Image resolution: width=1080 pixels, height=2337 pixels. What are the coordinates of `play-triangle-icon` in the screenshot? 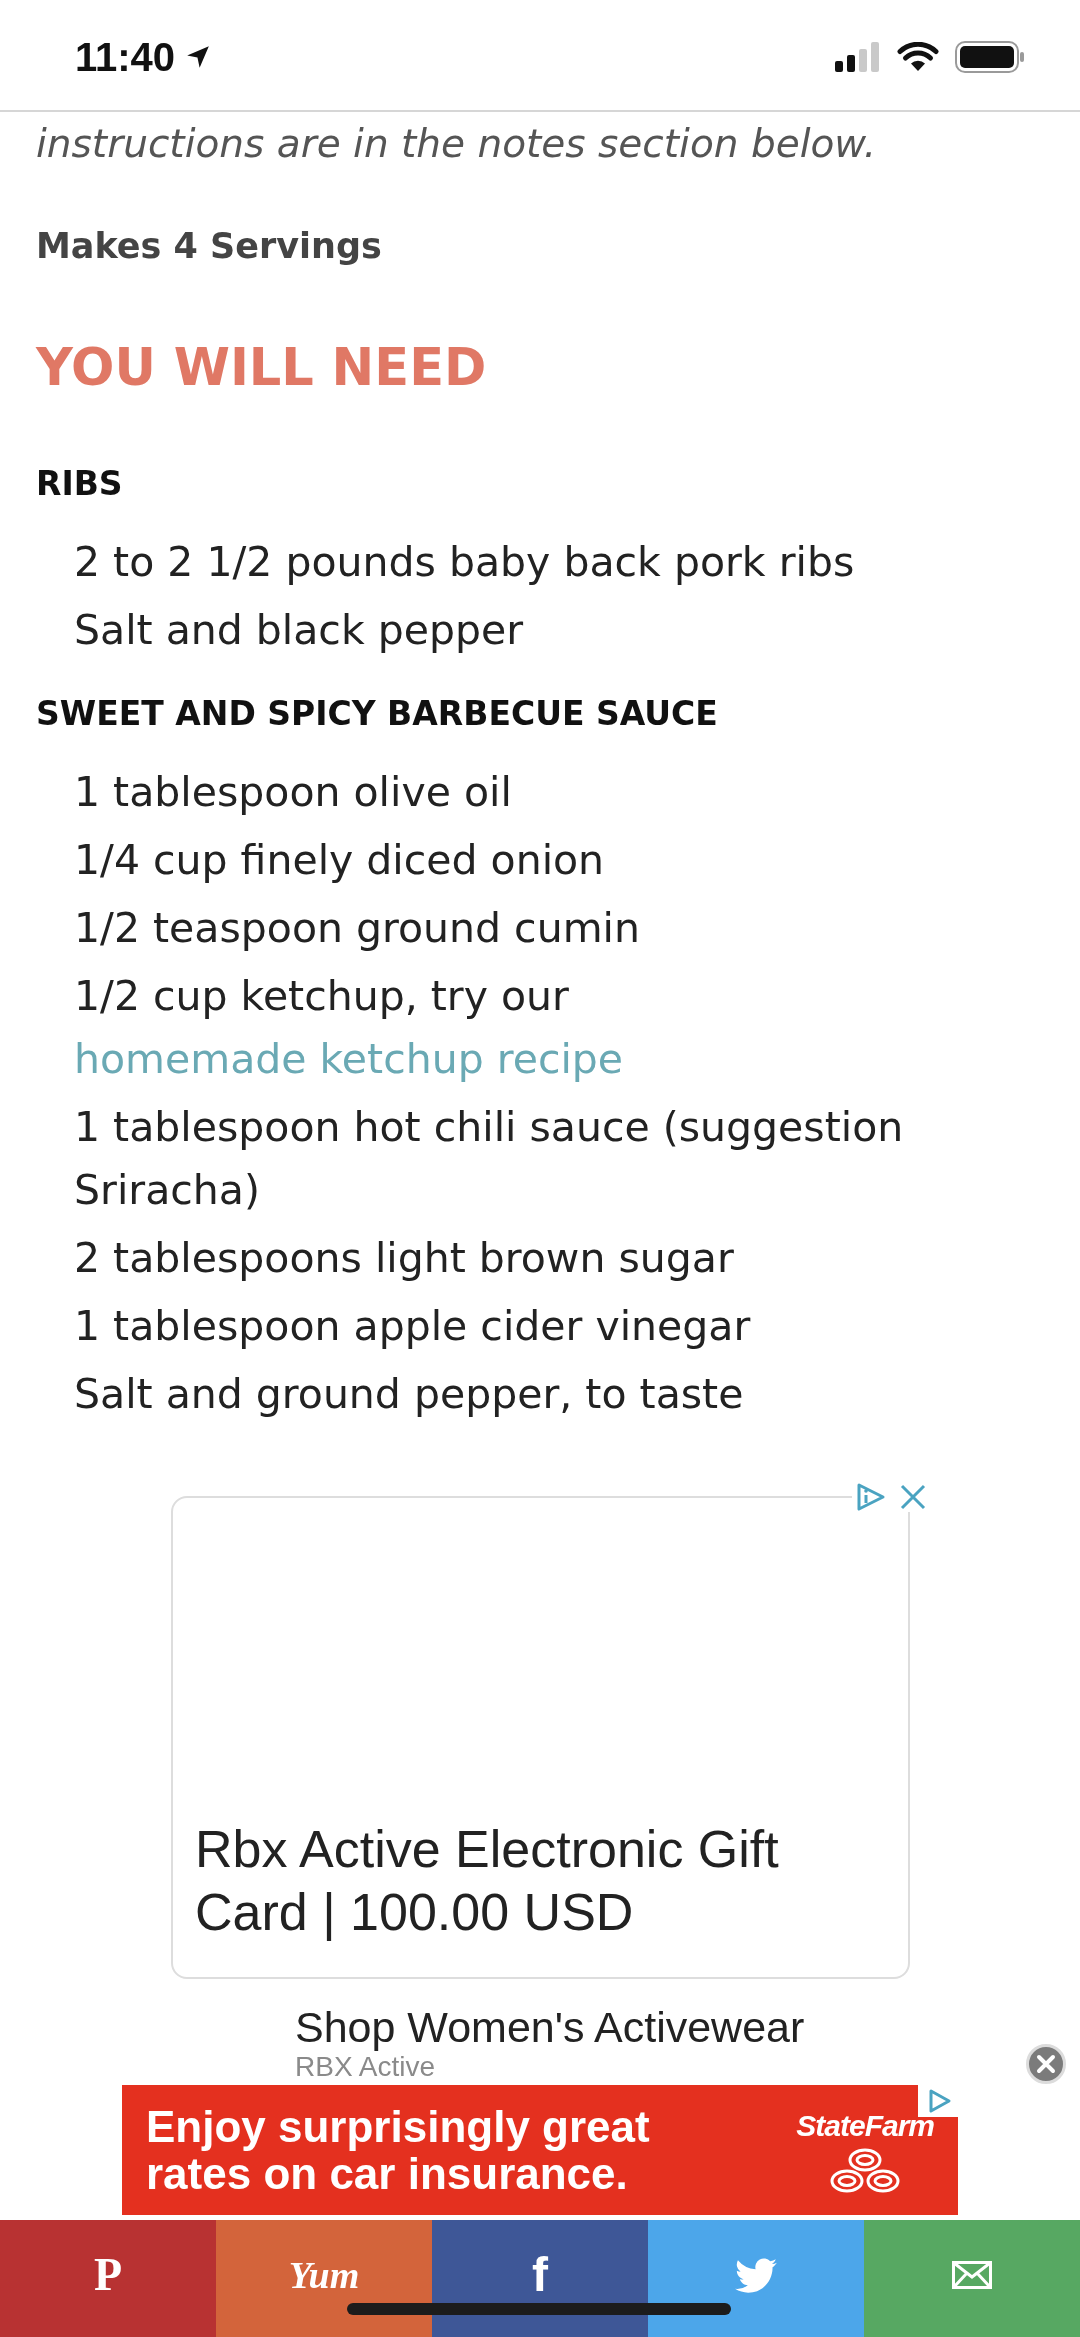 It's located at (871, 1497).